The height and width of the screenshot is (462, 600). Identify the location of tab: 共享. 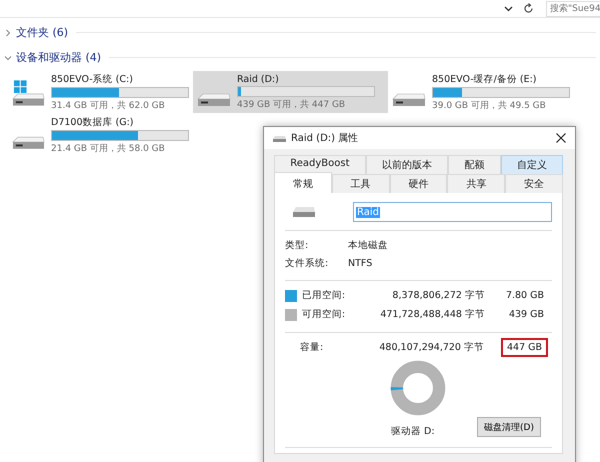
(476, 183).